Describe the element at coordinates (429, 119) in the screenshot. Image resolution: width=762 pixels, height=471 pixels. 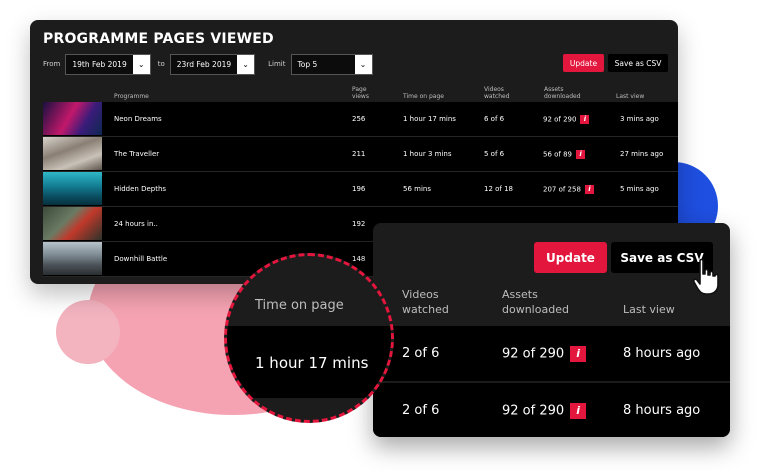
I see `time-on-page: 1 hour 17 mins` at that location.